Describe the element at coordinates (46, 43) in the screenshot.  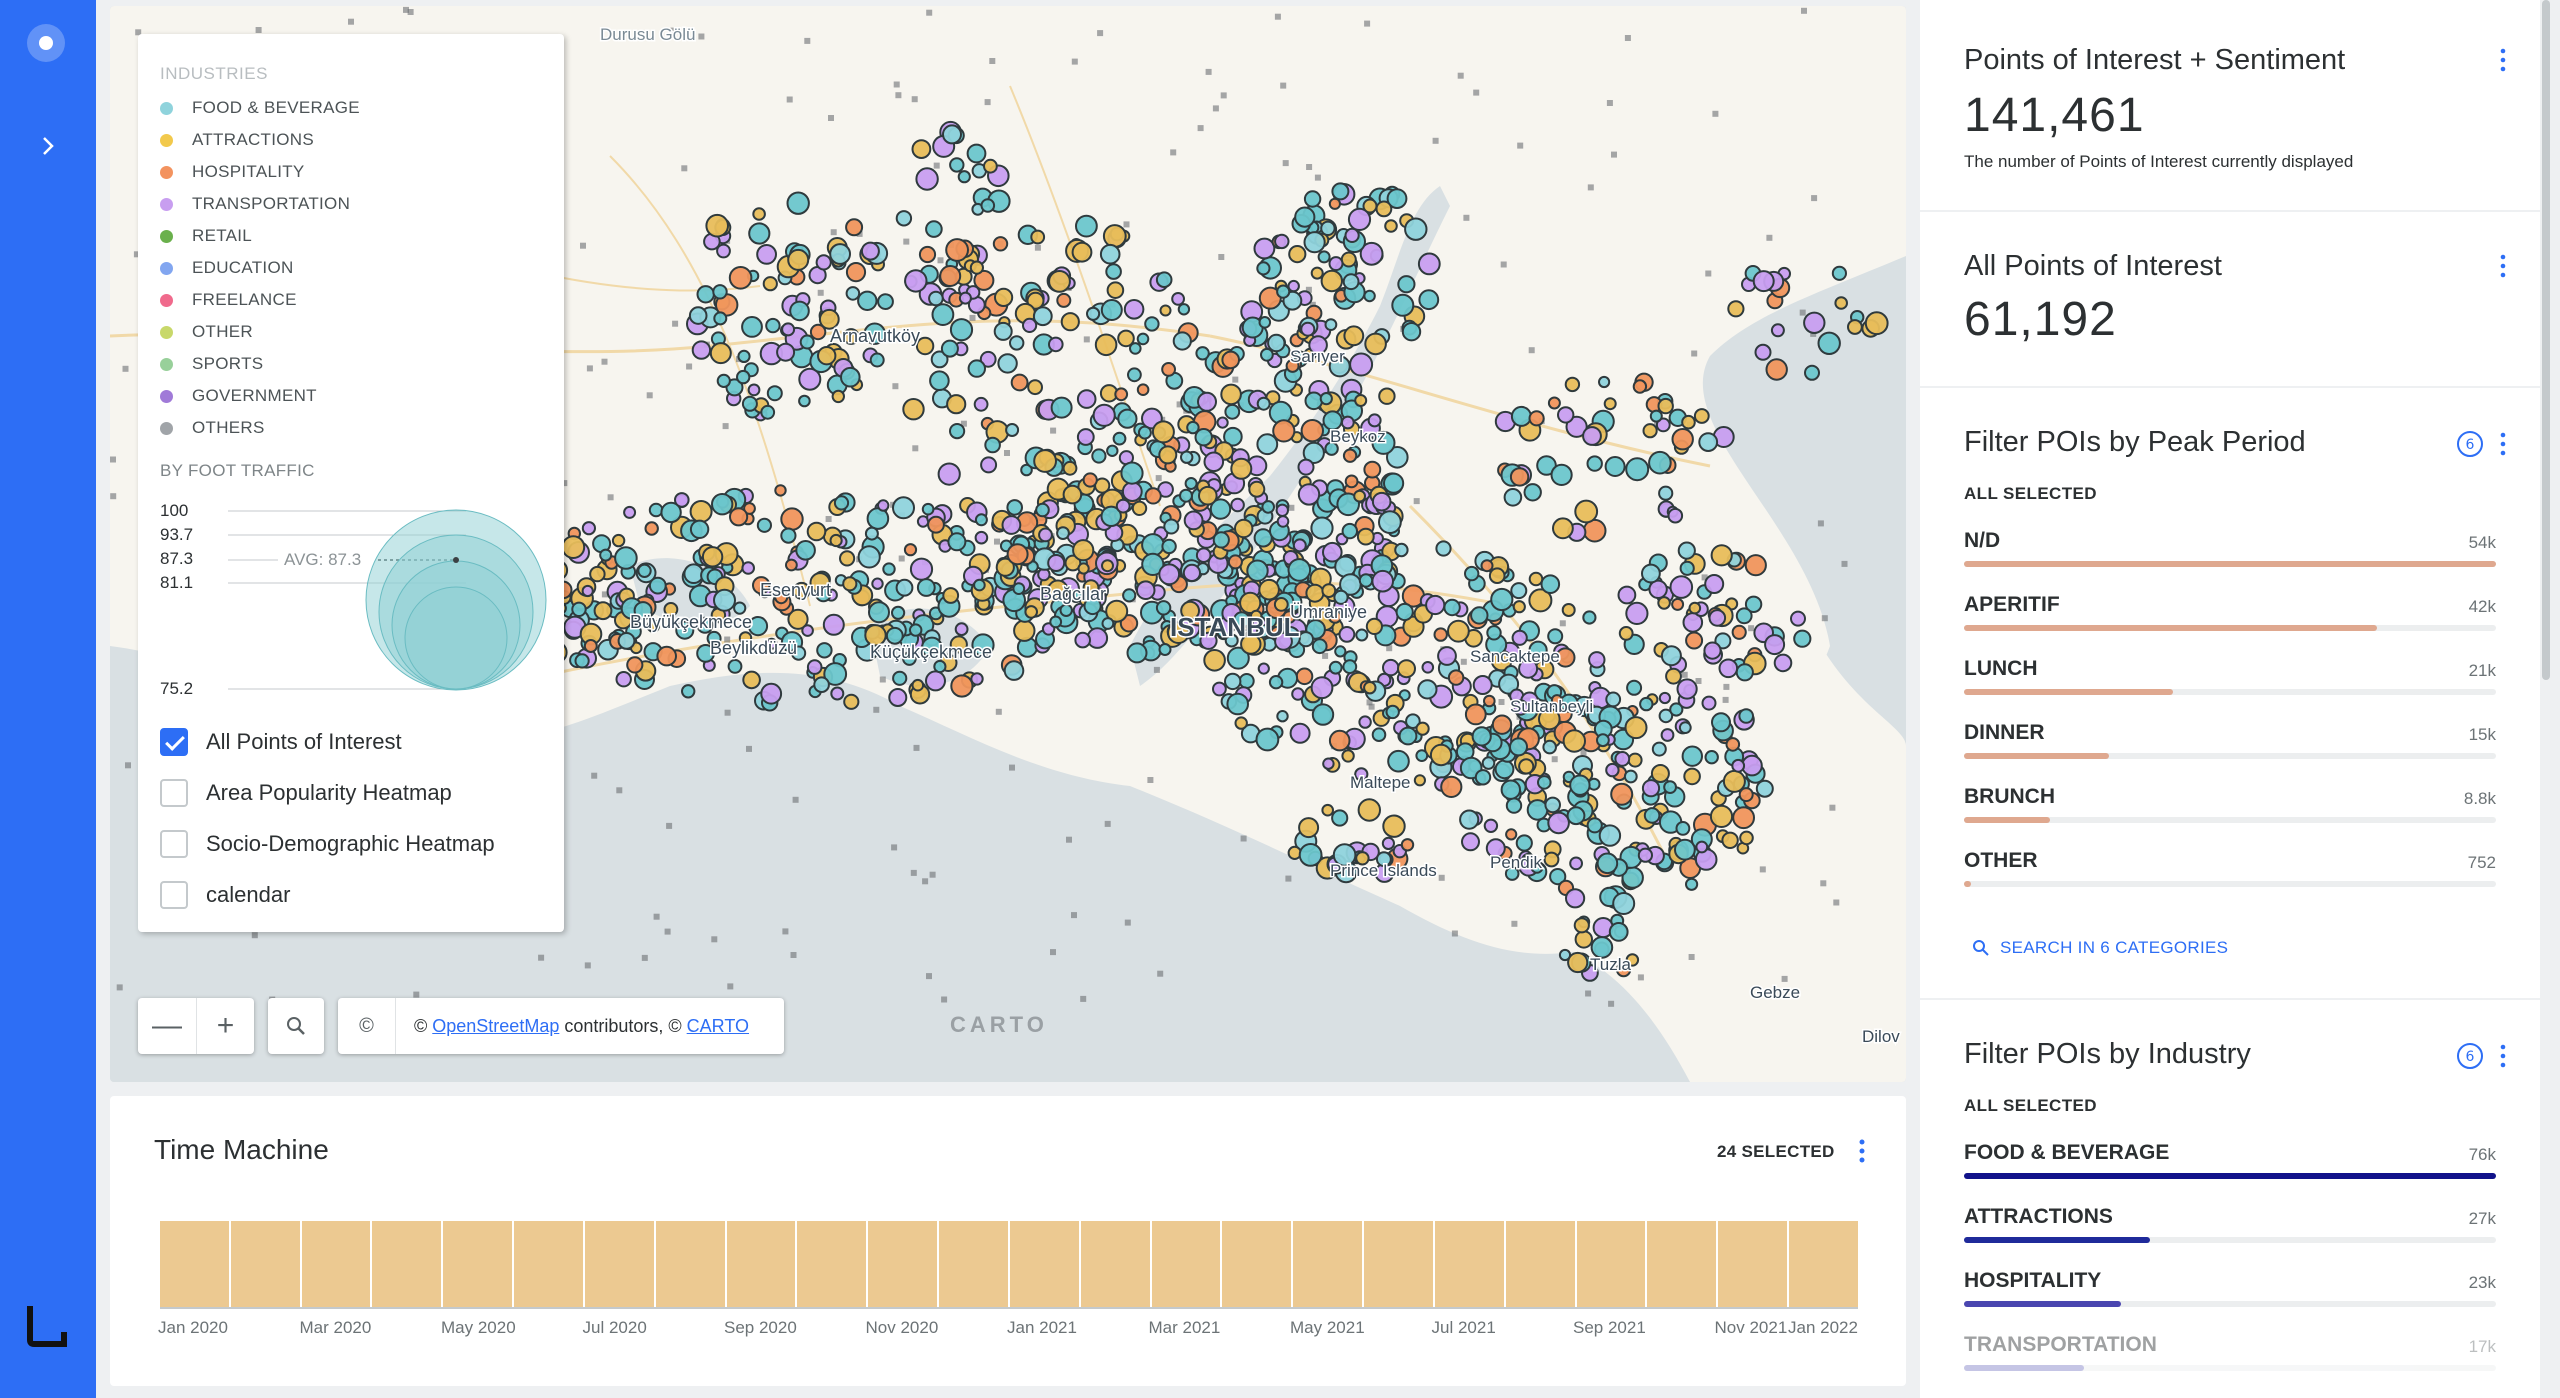
I see `app-logo-icon` at that location.